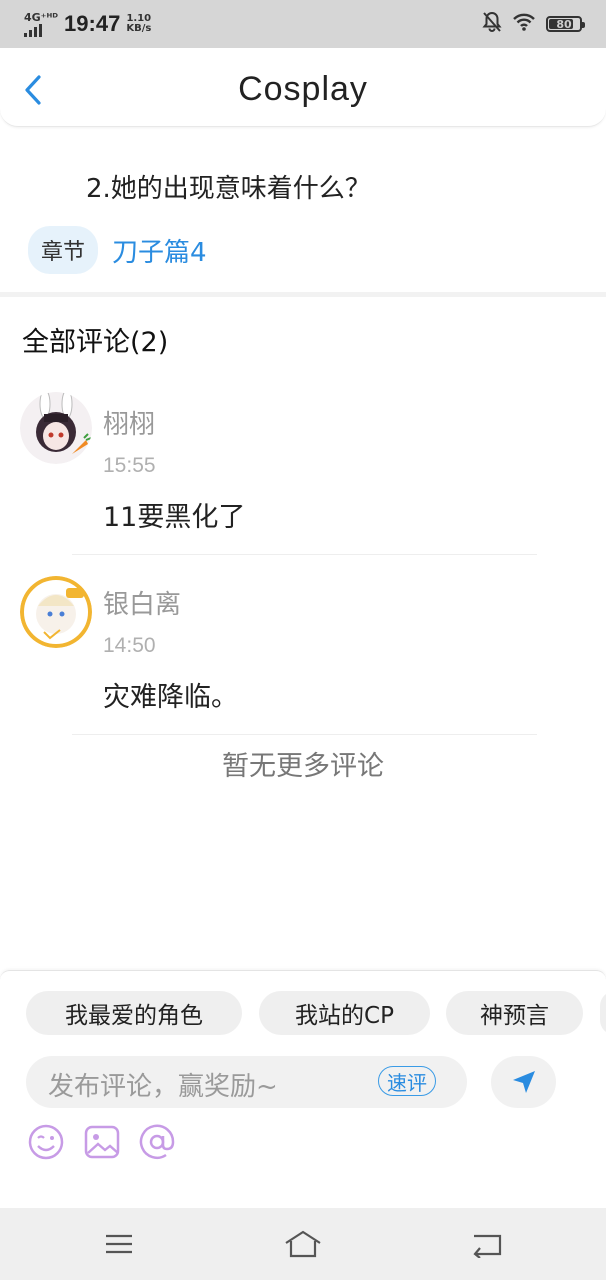  Describe the element at coordinates (514, 1013) in the screenshot. I see `chip-prophecy: 神预言` at that location.